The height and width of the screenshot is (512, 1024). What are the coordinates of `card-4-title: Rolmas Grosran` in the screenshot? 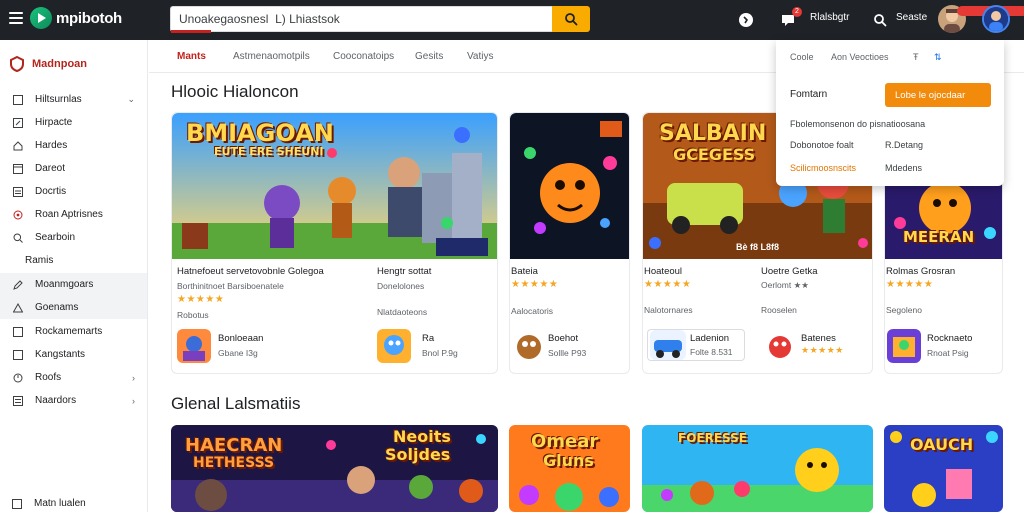 It's located at (920, 271).